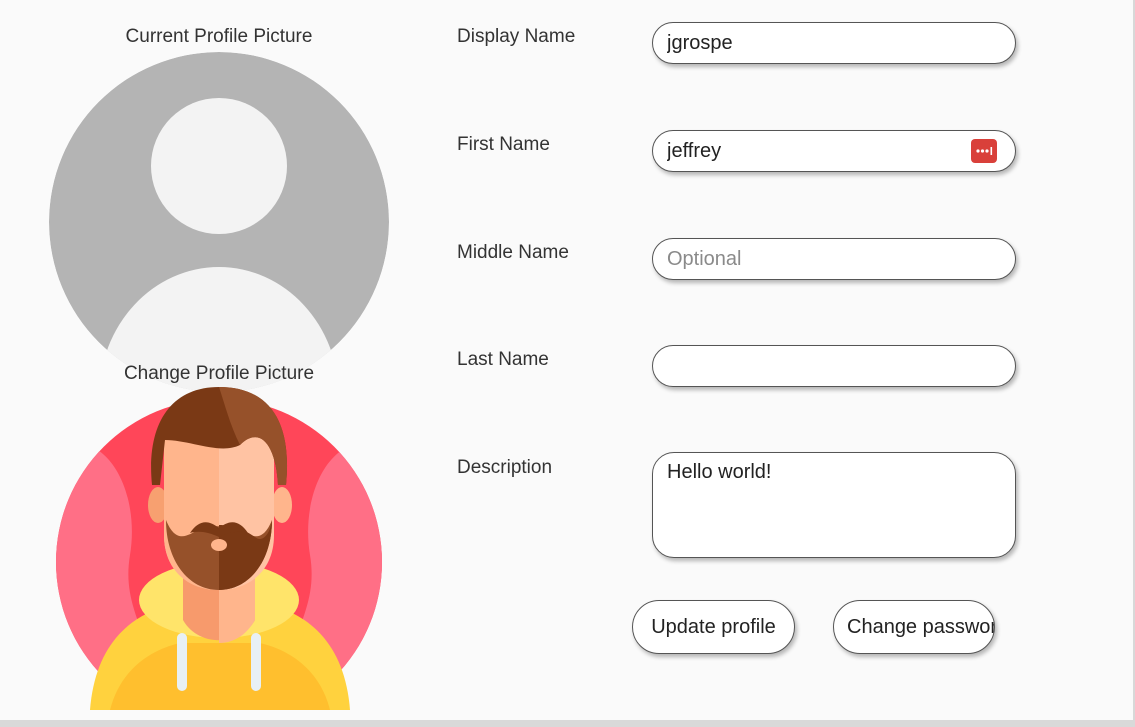 Image resolution: width=1135 pixels, height=727 pixels. What do you see at coordinates (219, 373) in the screenshot?
I see `change-profile-picture-label: Change Profile Picture` at bounding box center [219, 373].